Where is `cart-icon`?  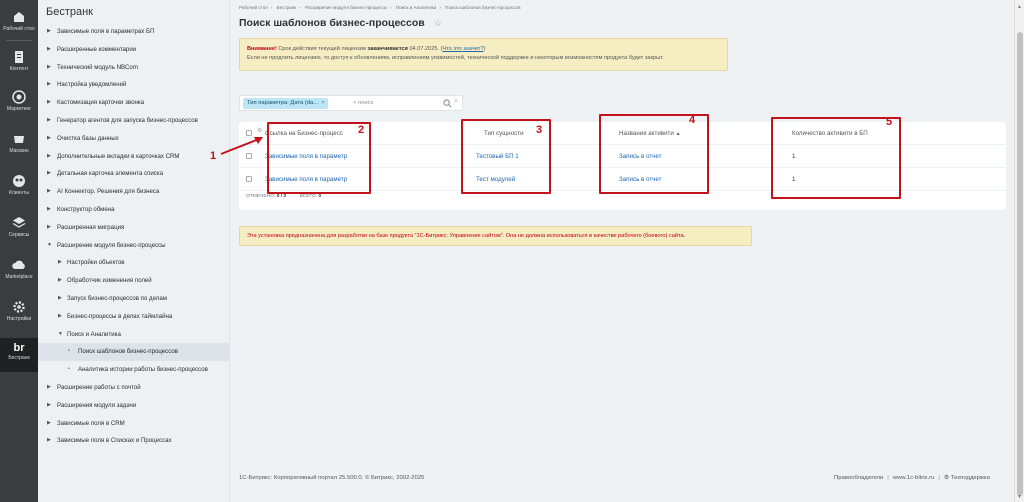
cart-icon is located at coordinates (19, 139).